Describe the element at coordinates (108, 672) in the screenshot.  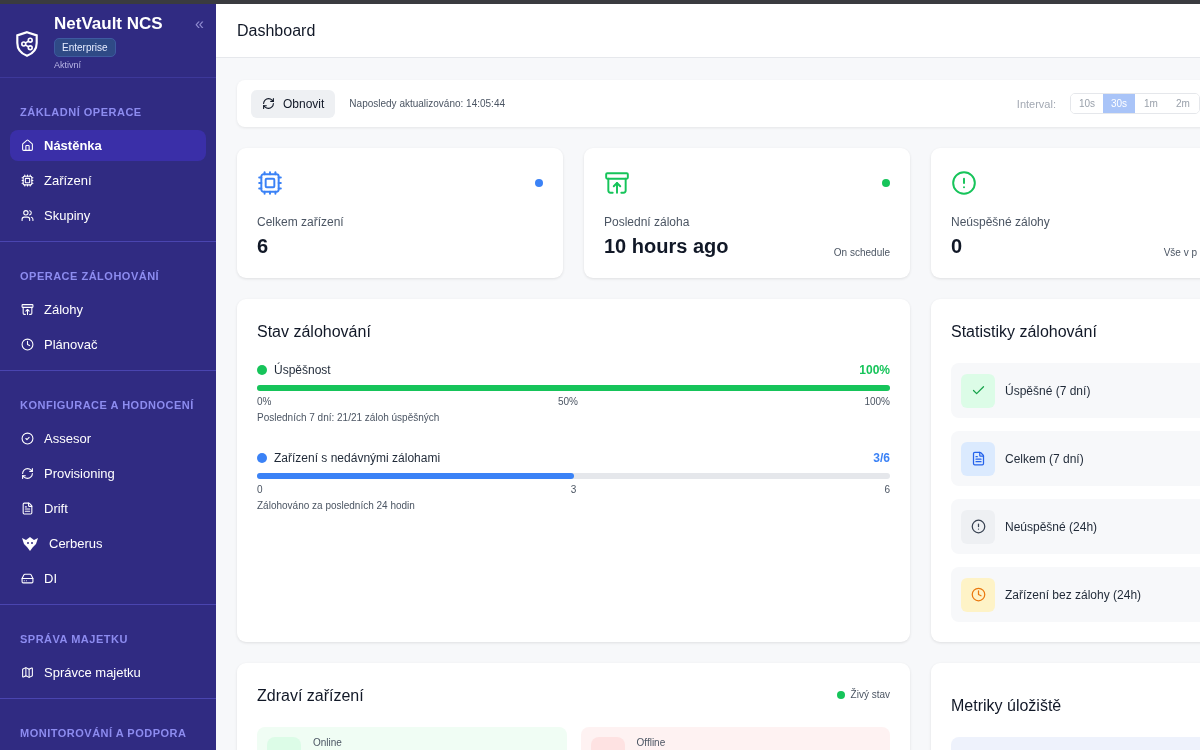
I see `nav-item: Správce majetku` at that location.